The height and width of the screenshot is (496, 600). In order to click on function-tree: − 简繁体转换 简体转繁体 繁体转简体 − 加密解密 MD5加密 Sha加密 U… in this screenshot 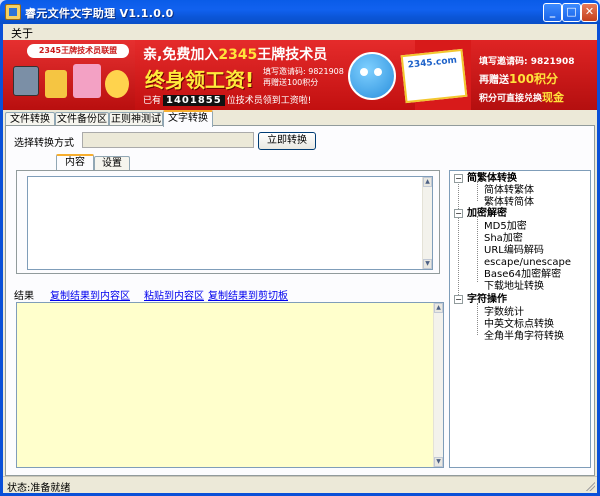, I will do `click(520, 319)`.